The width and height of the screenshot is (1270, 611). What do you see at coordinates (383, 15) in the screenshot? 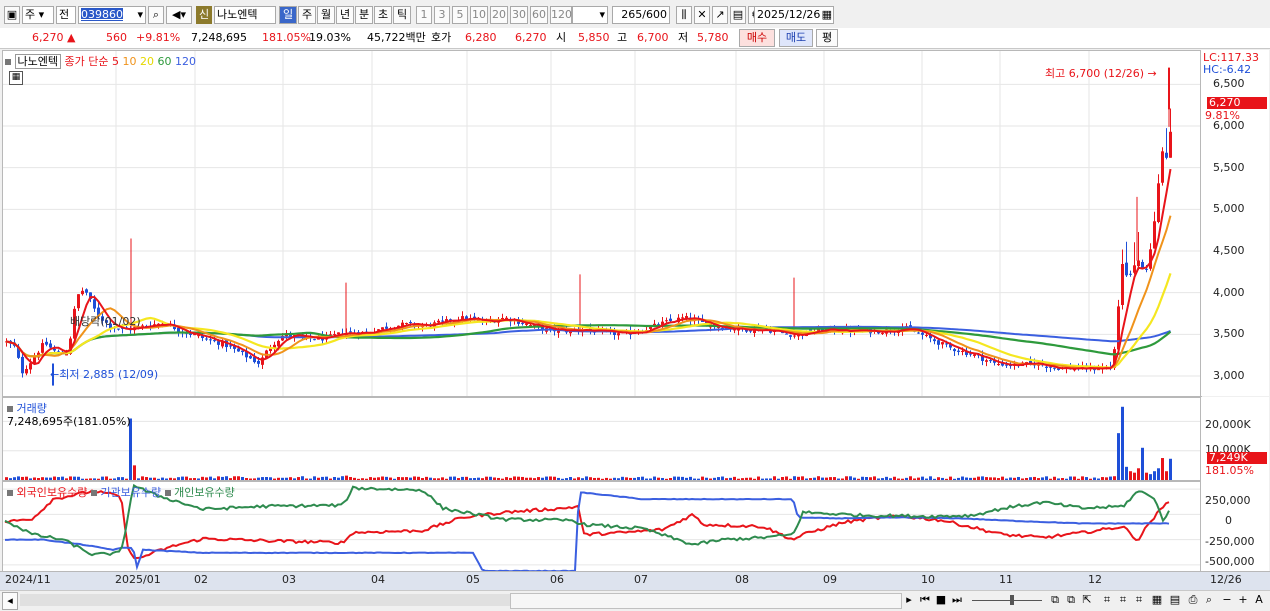
I see `period-button-5: 초` at bounding box center [383, 15].